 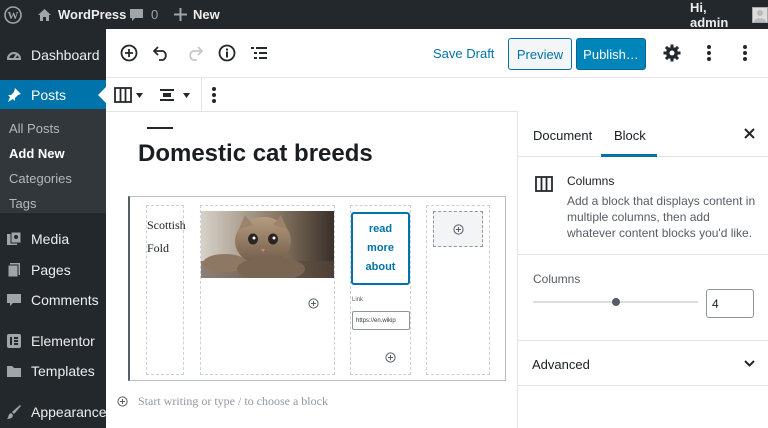 I want to click on add-block-button, so click(x=129, y=53).